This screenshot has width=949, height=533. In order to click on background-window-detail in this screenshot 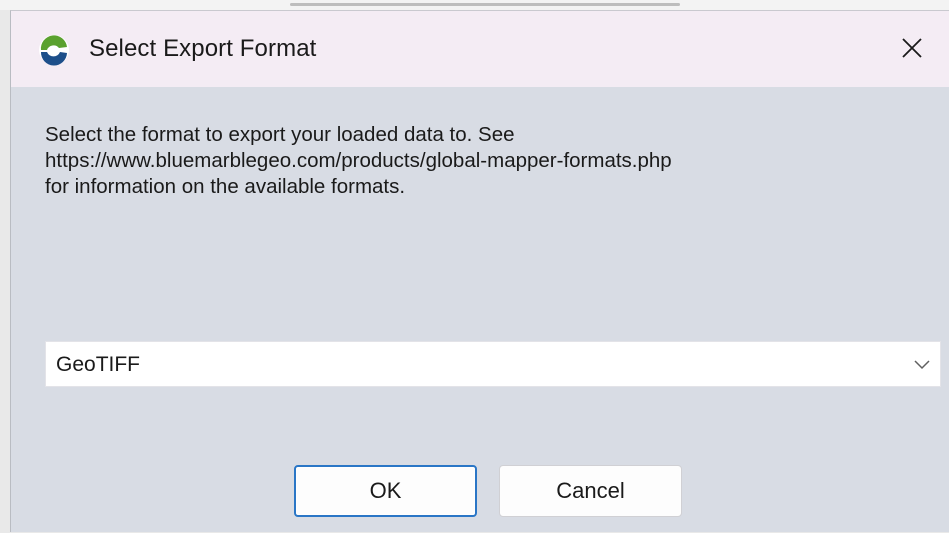, I will do `click(485, 4)`.